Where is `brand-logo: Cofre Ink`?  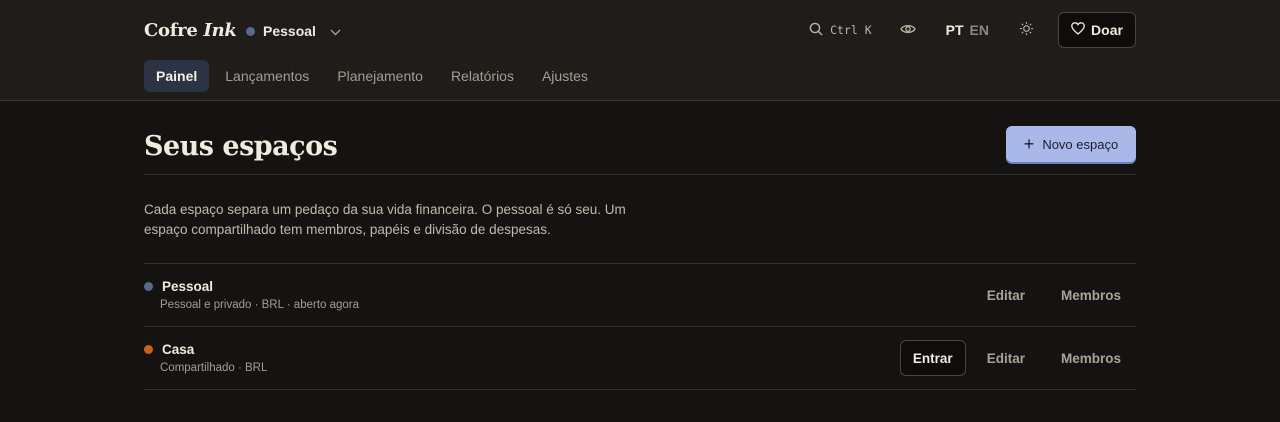 brand-logo: Cofre Ink is located at coordinates (190, 30).